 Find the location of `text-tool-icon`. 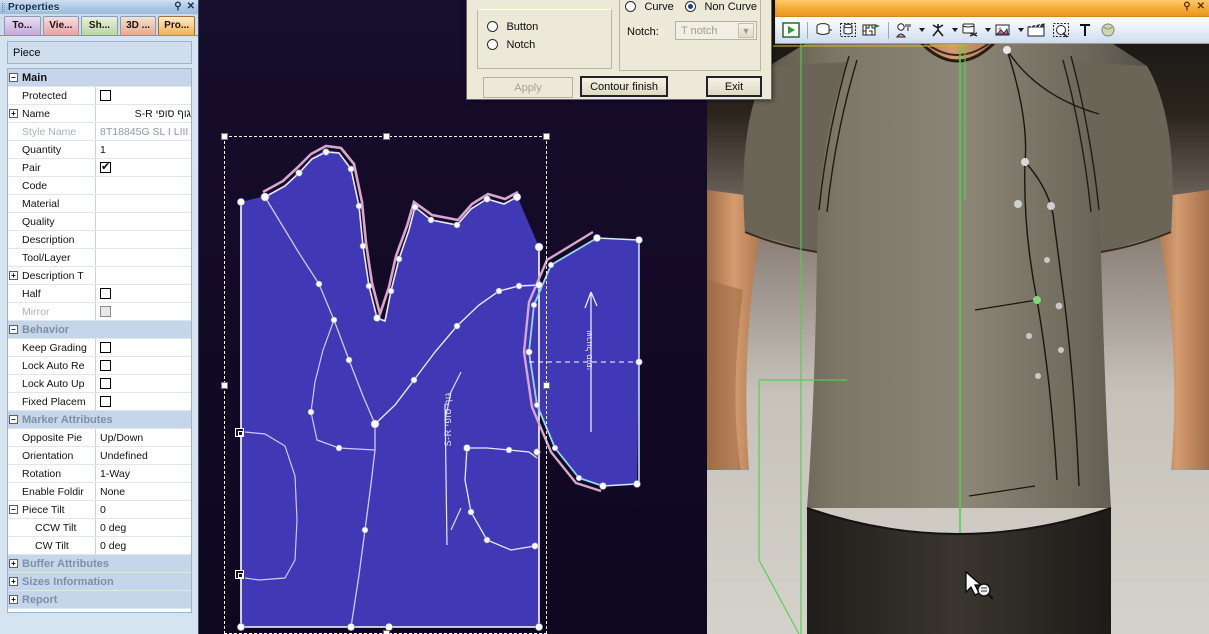

text-tool-icon is located at coordinates (1085, 30).